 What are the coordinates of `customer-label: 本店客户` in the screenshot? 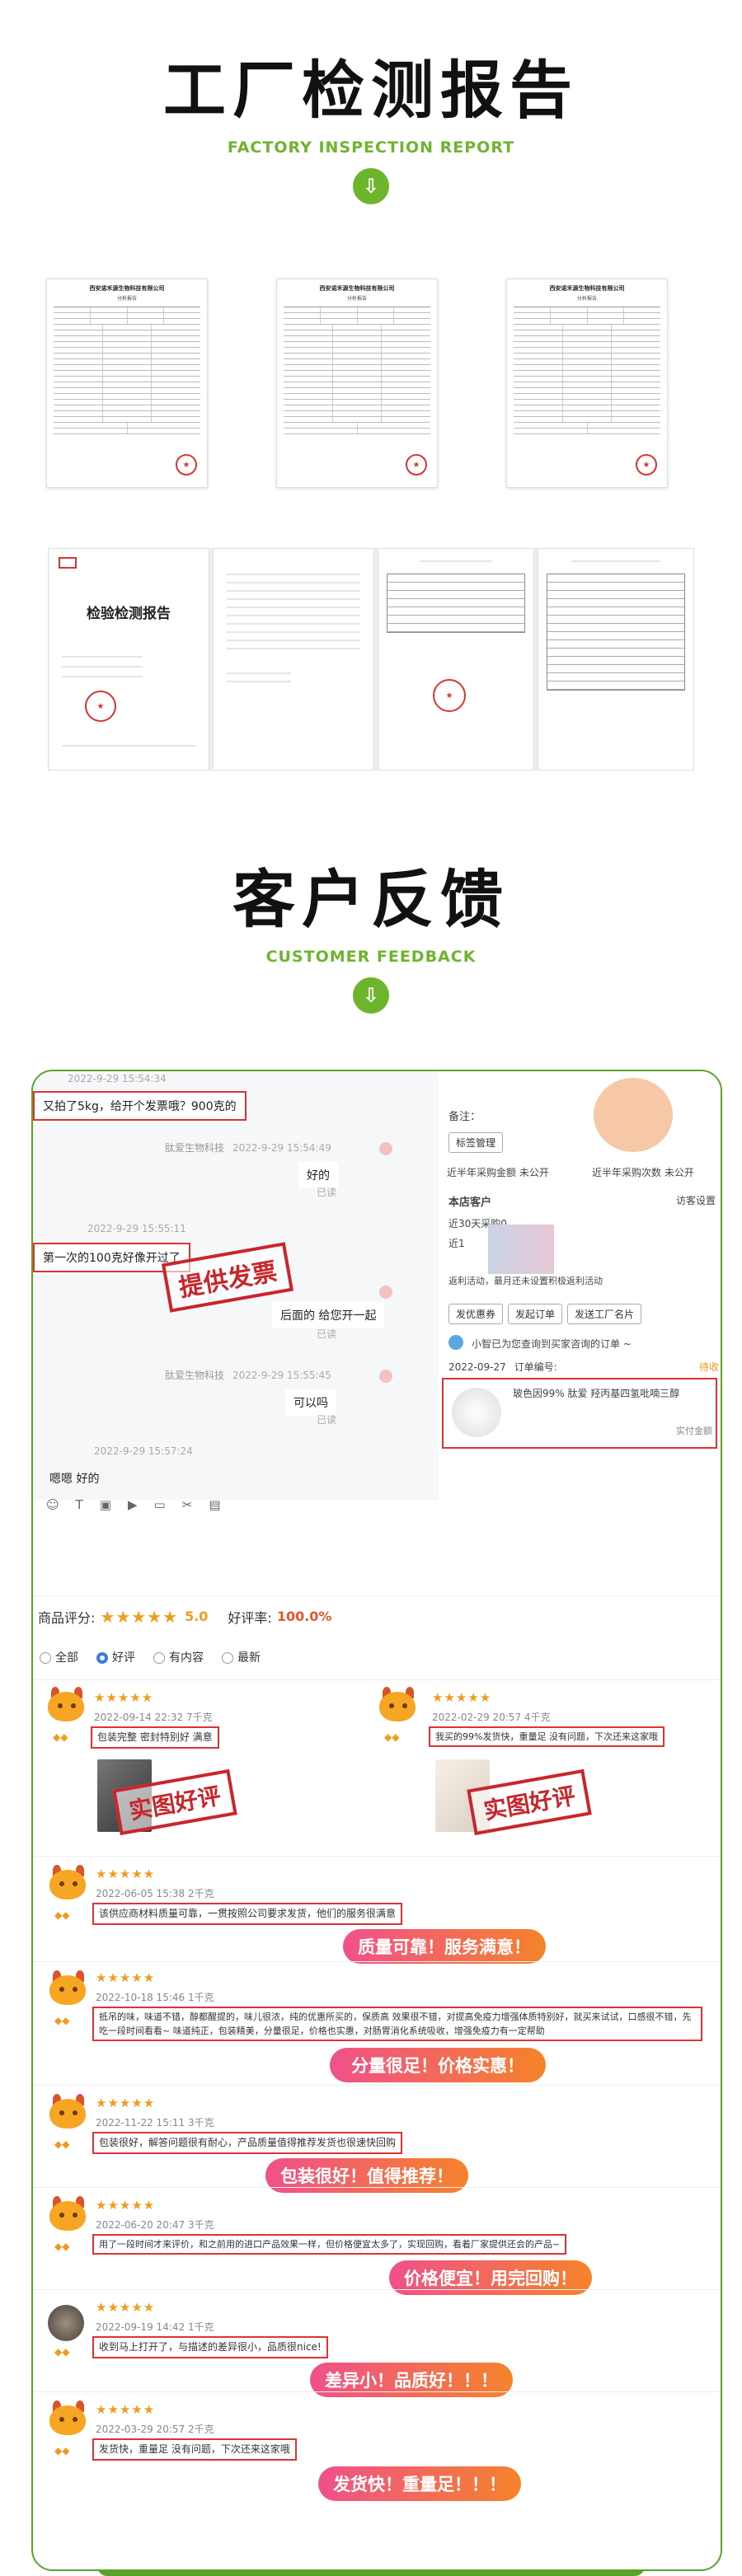 It's located at (470, 1203).